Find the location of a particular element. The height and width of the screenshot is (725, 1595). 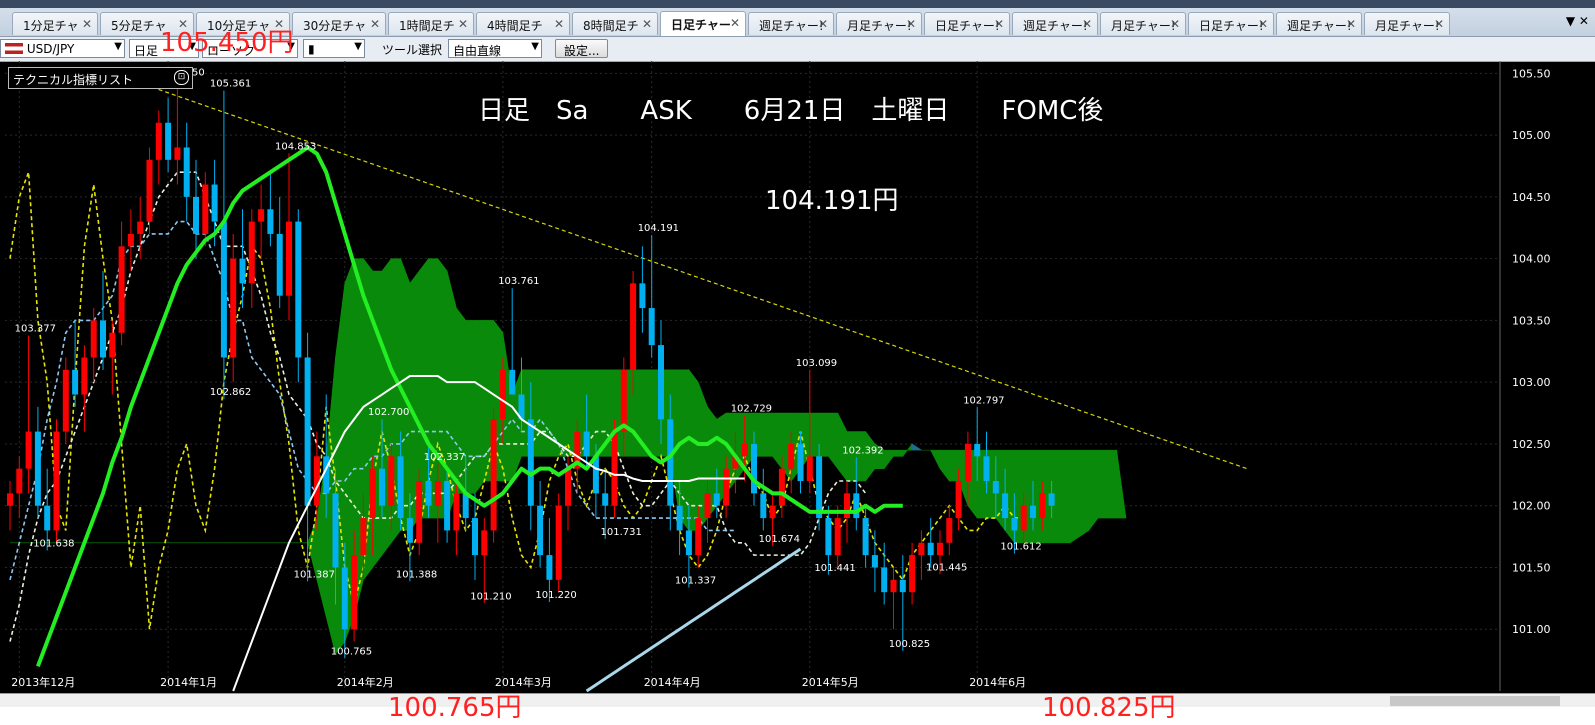

top-price-annotation: 105.450円 is located at coordinates (227, 43).